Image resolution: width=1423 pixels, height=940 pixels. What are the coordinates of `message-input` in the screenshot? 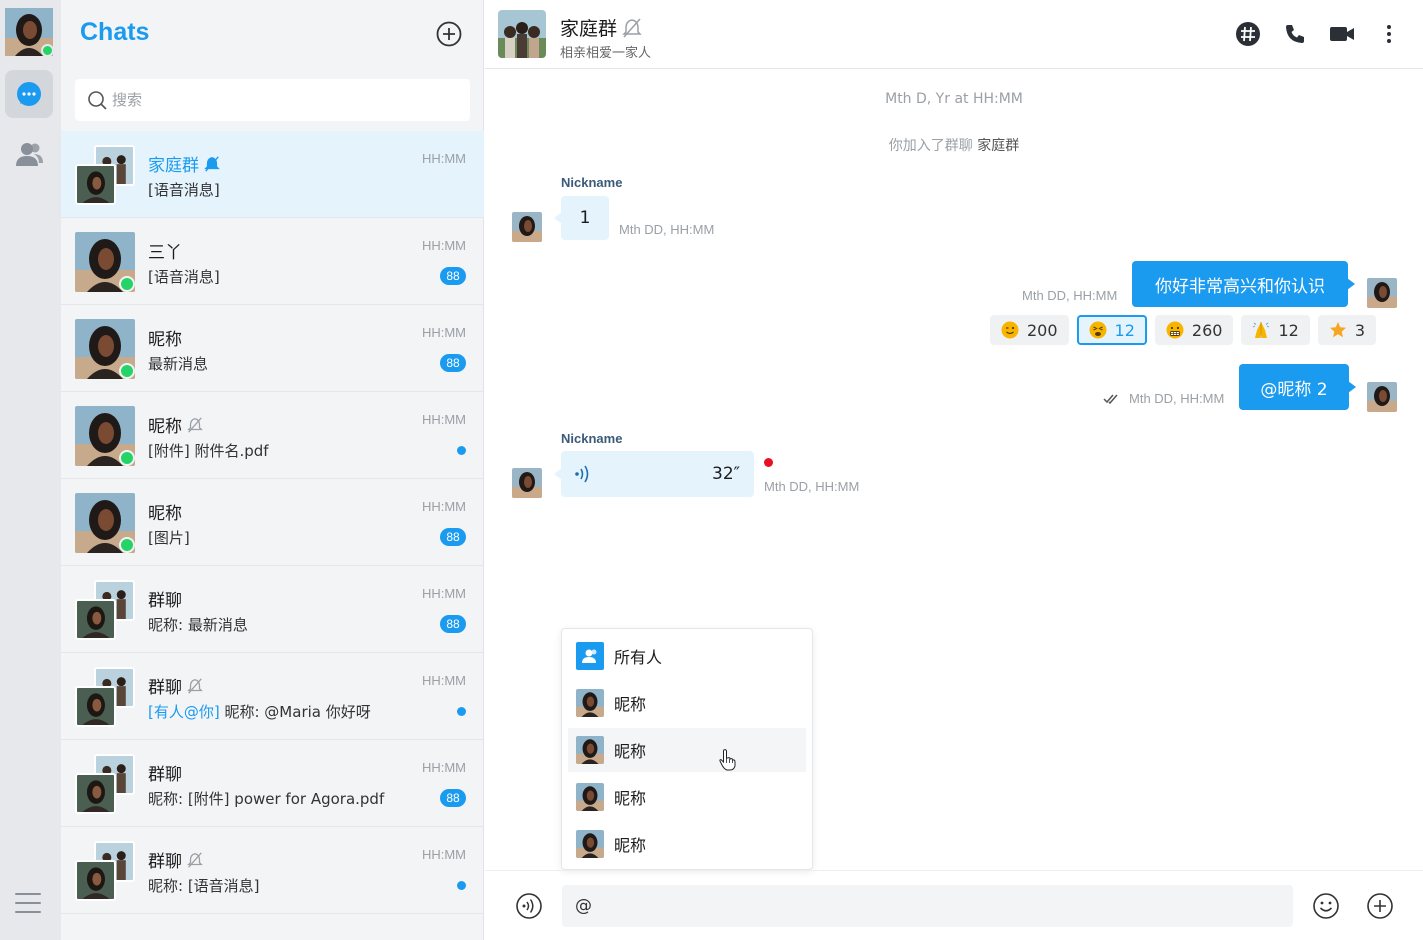 It's located at (912, 906).